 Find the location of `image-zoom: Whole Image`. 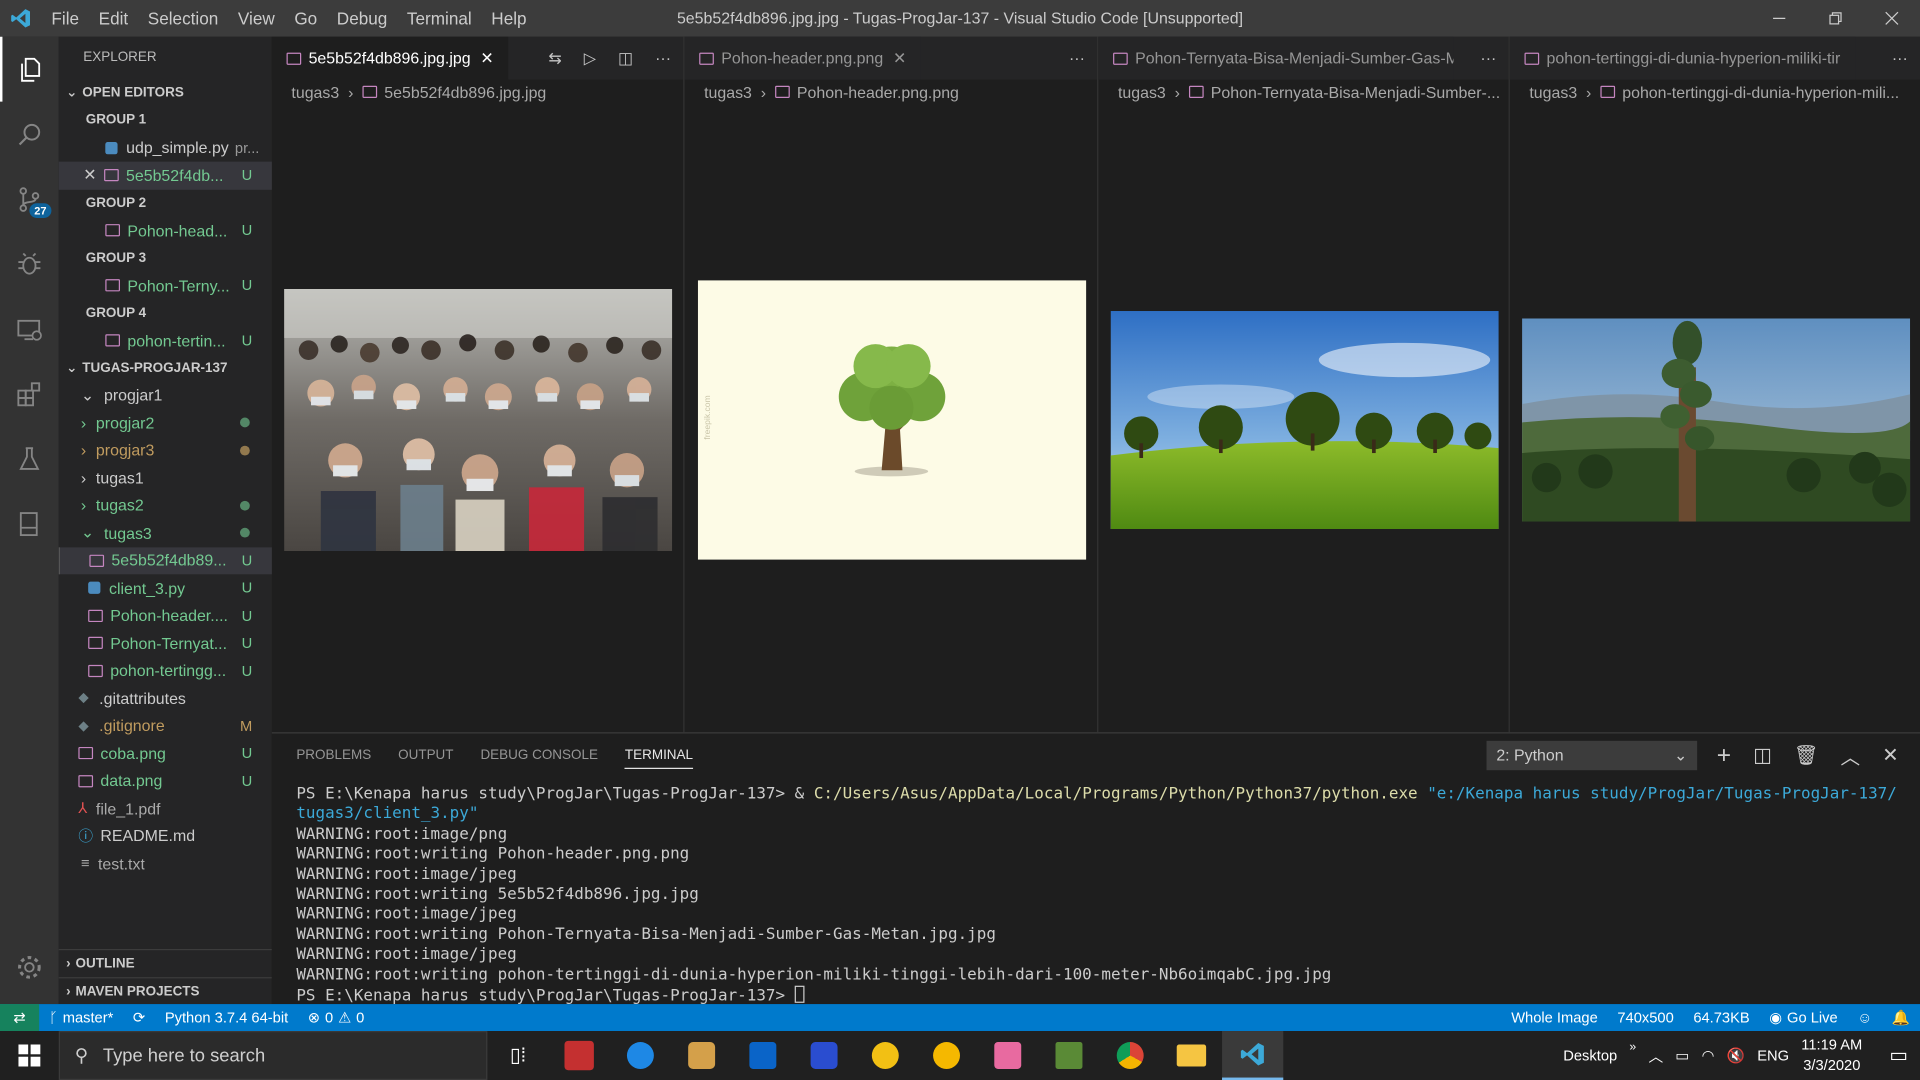

image-zoom: Whole Image is located at coordinates (1554, 1017).